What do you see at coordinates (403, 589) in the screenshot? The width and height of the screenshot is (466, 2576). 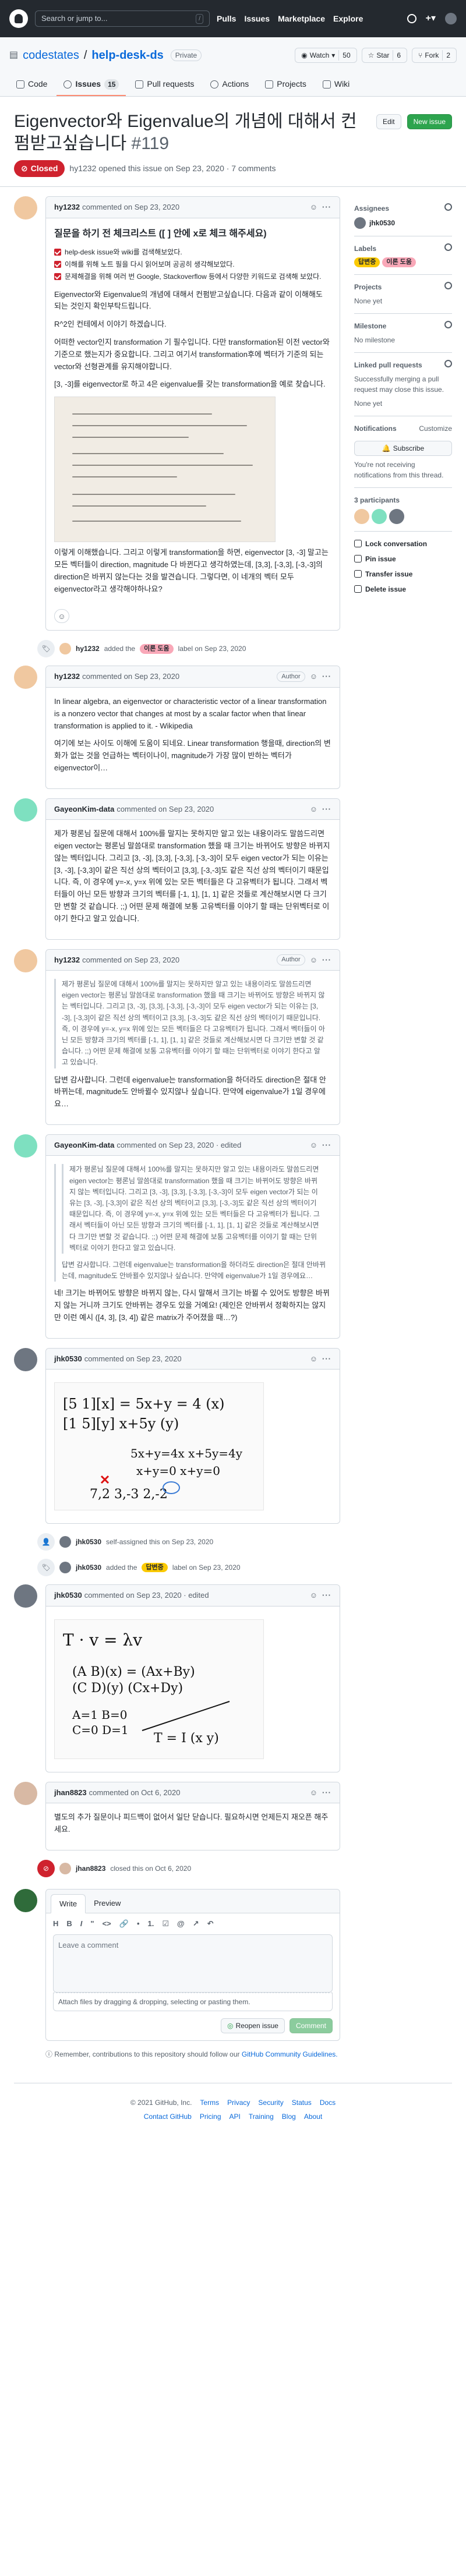 I see `delete-issue-action: Delete issue` at bounding box center [403, 589].